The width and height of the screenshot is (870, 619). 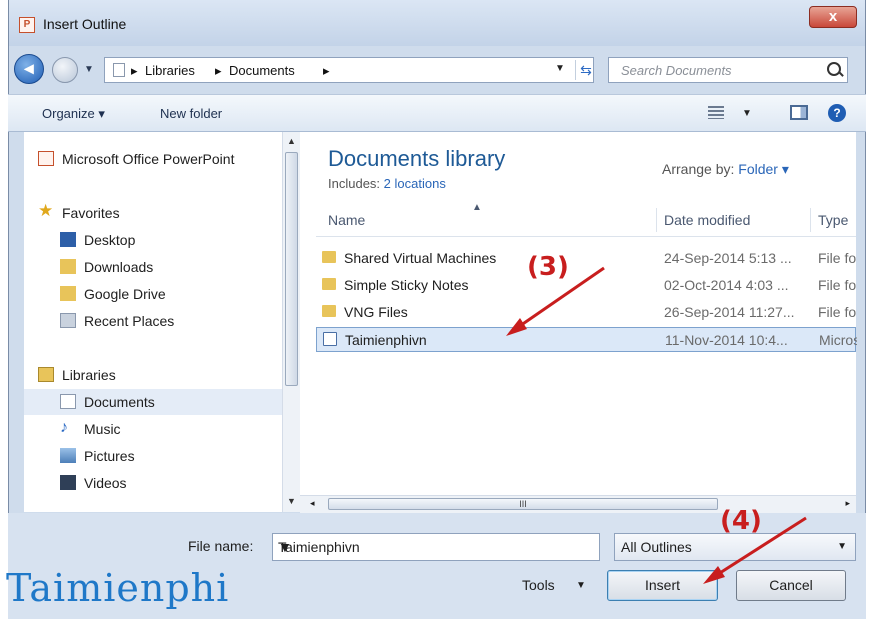 I want to click on nav-item-recent-places: Recent Places, so click(x=153, y=321).